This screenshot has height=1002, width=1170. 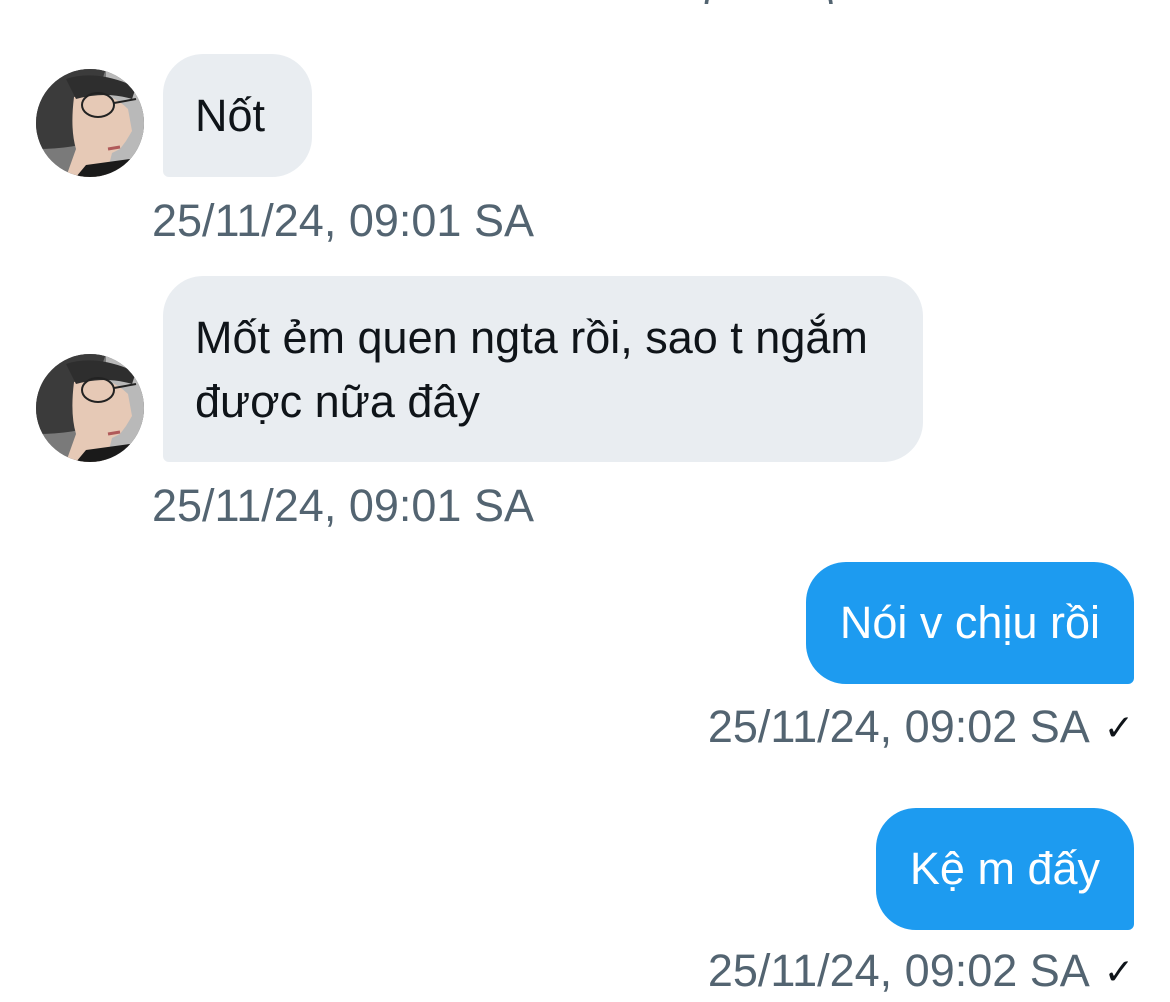 What do you see at coordinates (755, 2) in the screenshot?
I see `clipped-previous-line: ( )` at bounding box center [755, 2].